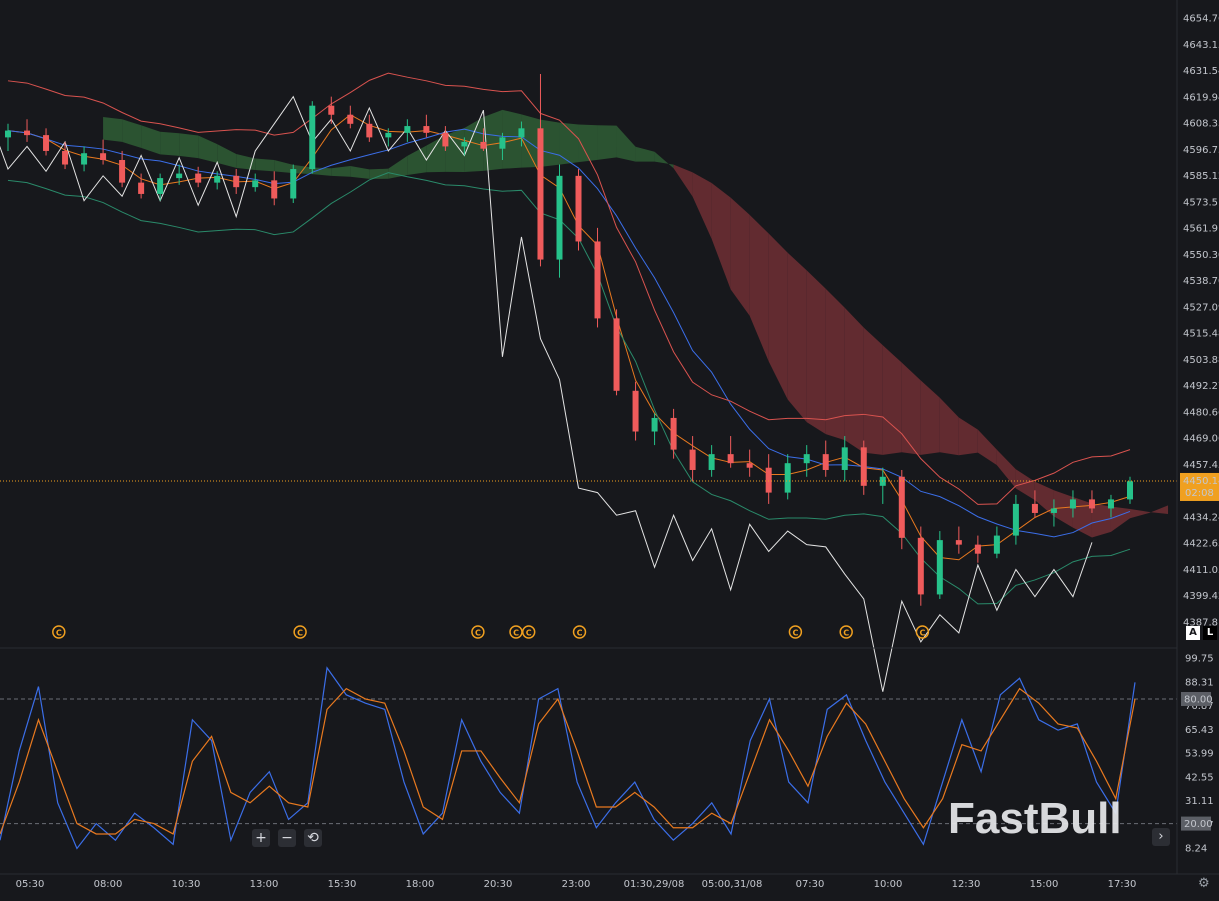 The height and width of the screenshot is (901, 1219). I want to click on time-tick-label: 05:30, so click(30, 884).